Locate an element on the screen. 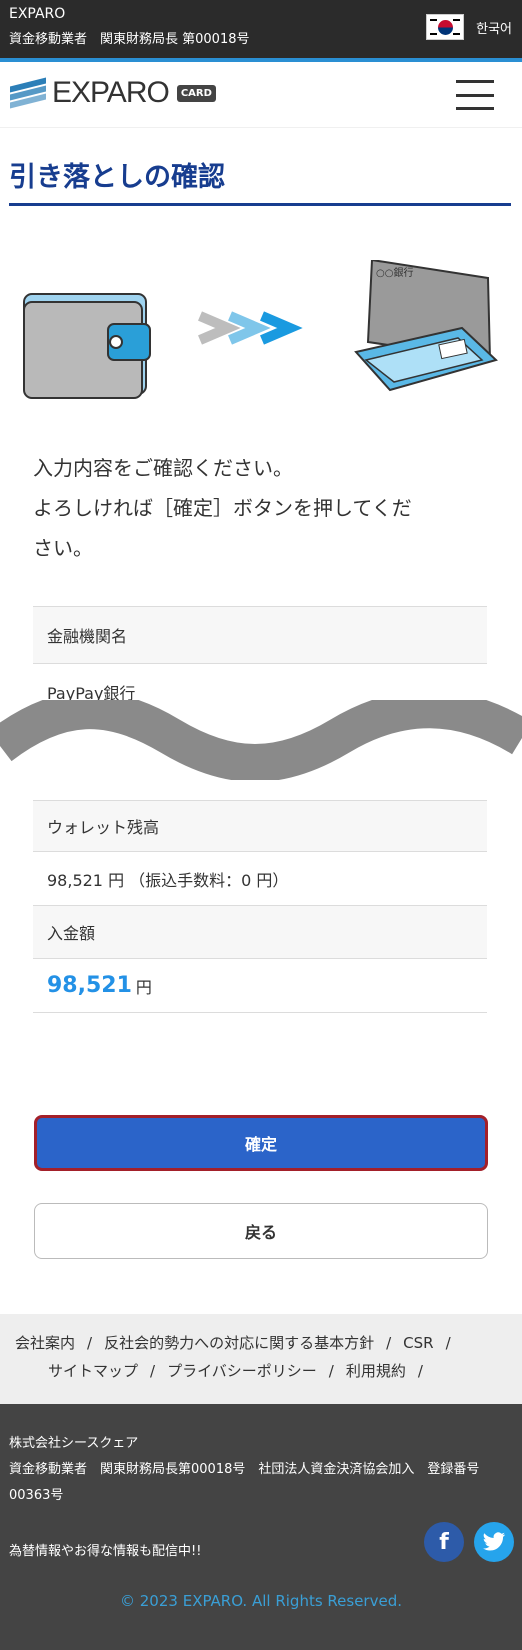 This screenshot has width=522, height=1650. facebook-icon: f is located at coordinates (444, 1542).